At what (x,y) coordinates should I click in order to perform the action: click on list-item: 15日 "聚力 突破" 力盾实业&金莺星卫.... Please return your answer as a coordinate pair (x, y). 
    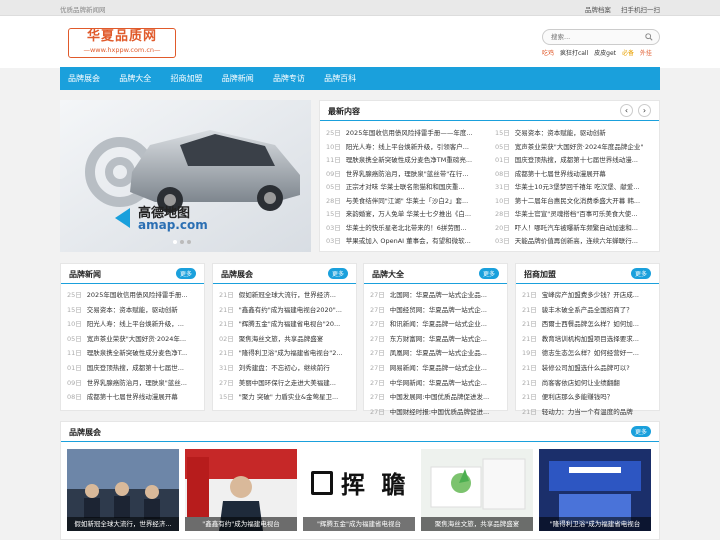
    Looking at the image, I should click on (284, 397).